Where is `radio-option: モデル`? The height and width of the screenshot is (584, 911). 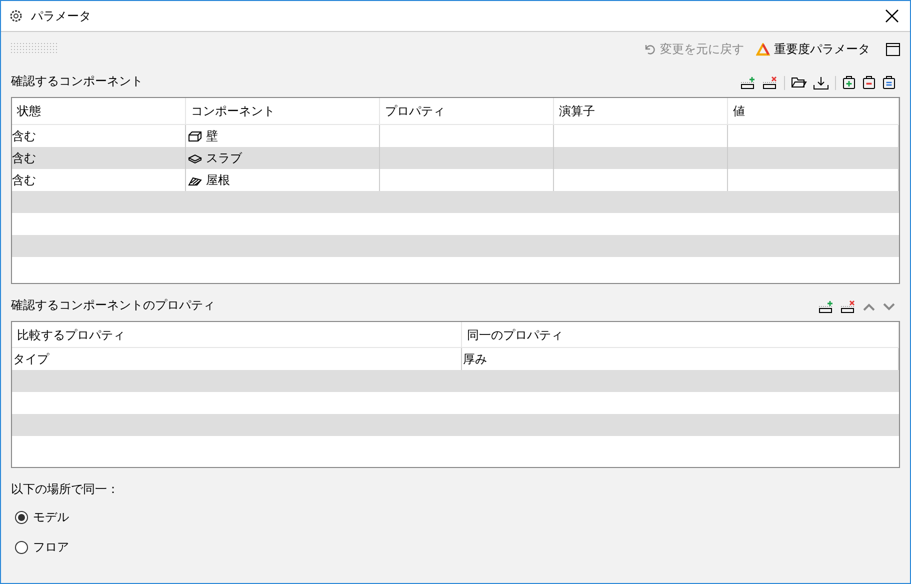
radio-option: モデル is located at coordinates (457, 517).